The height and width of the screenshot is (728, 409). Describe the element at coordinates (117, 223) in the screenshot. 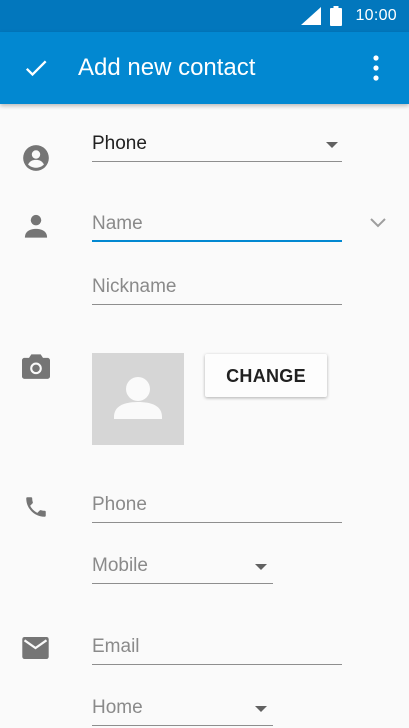

I see `name-placeholder: Name` at that location.